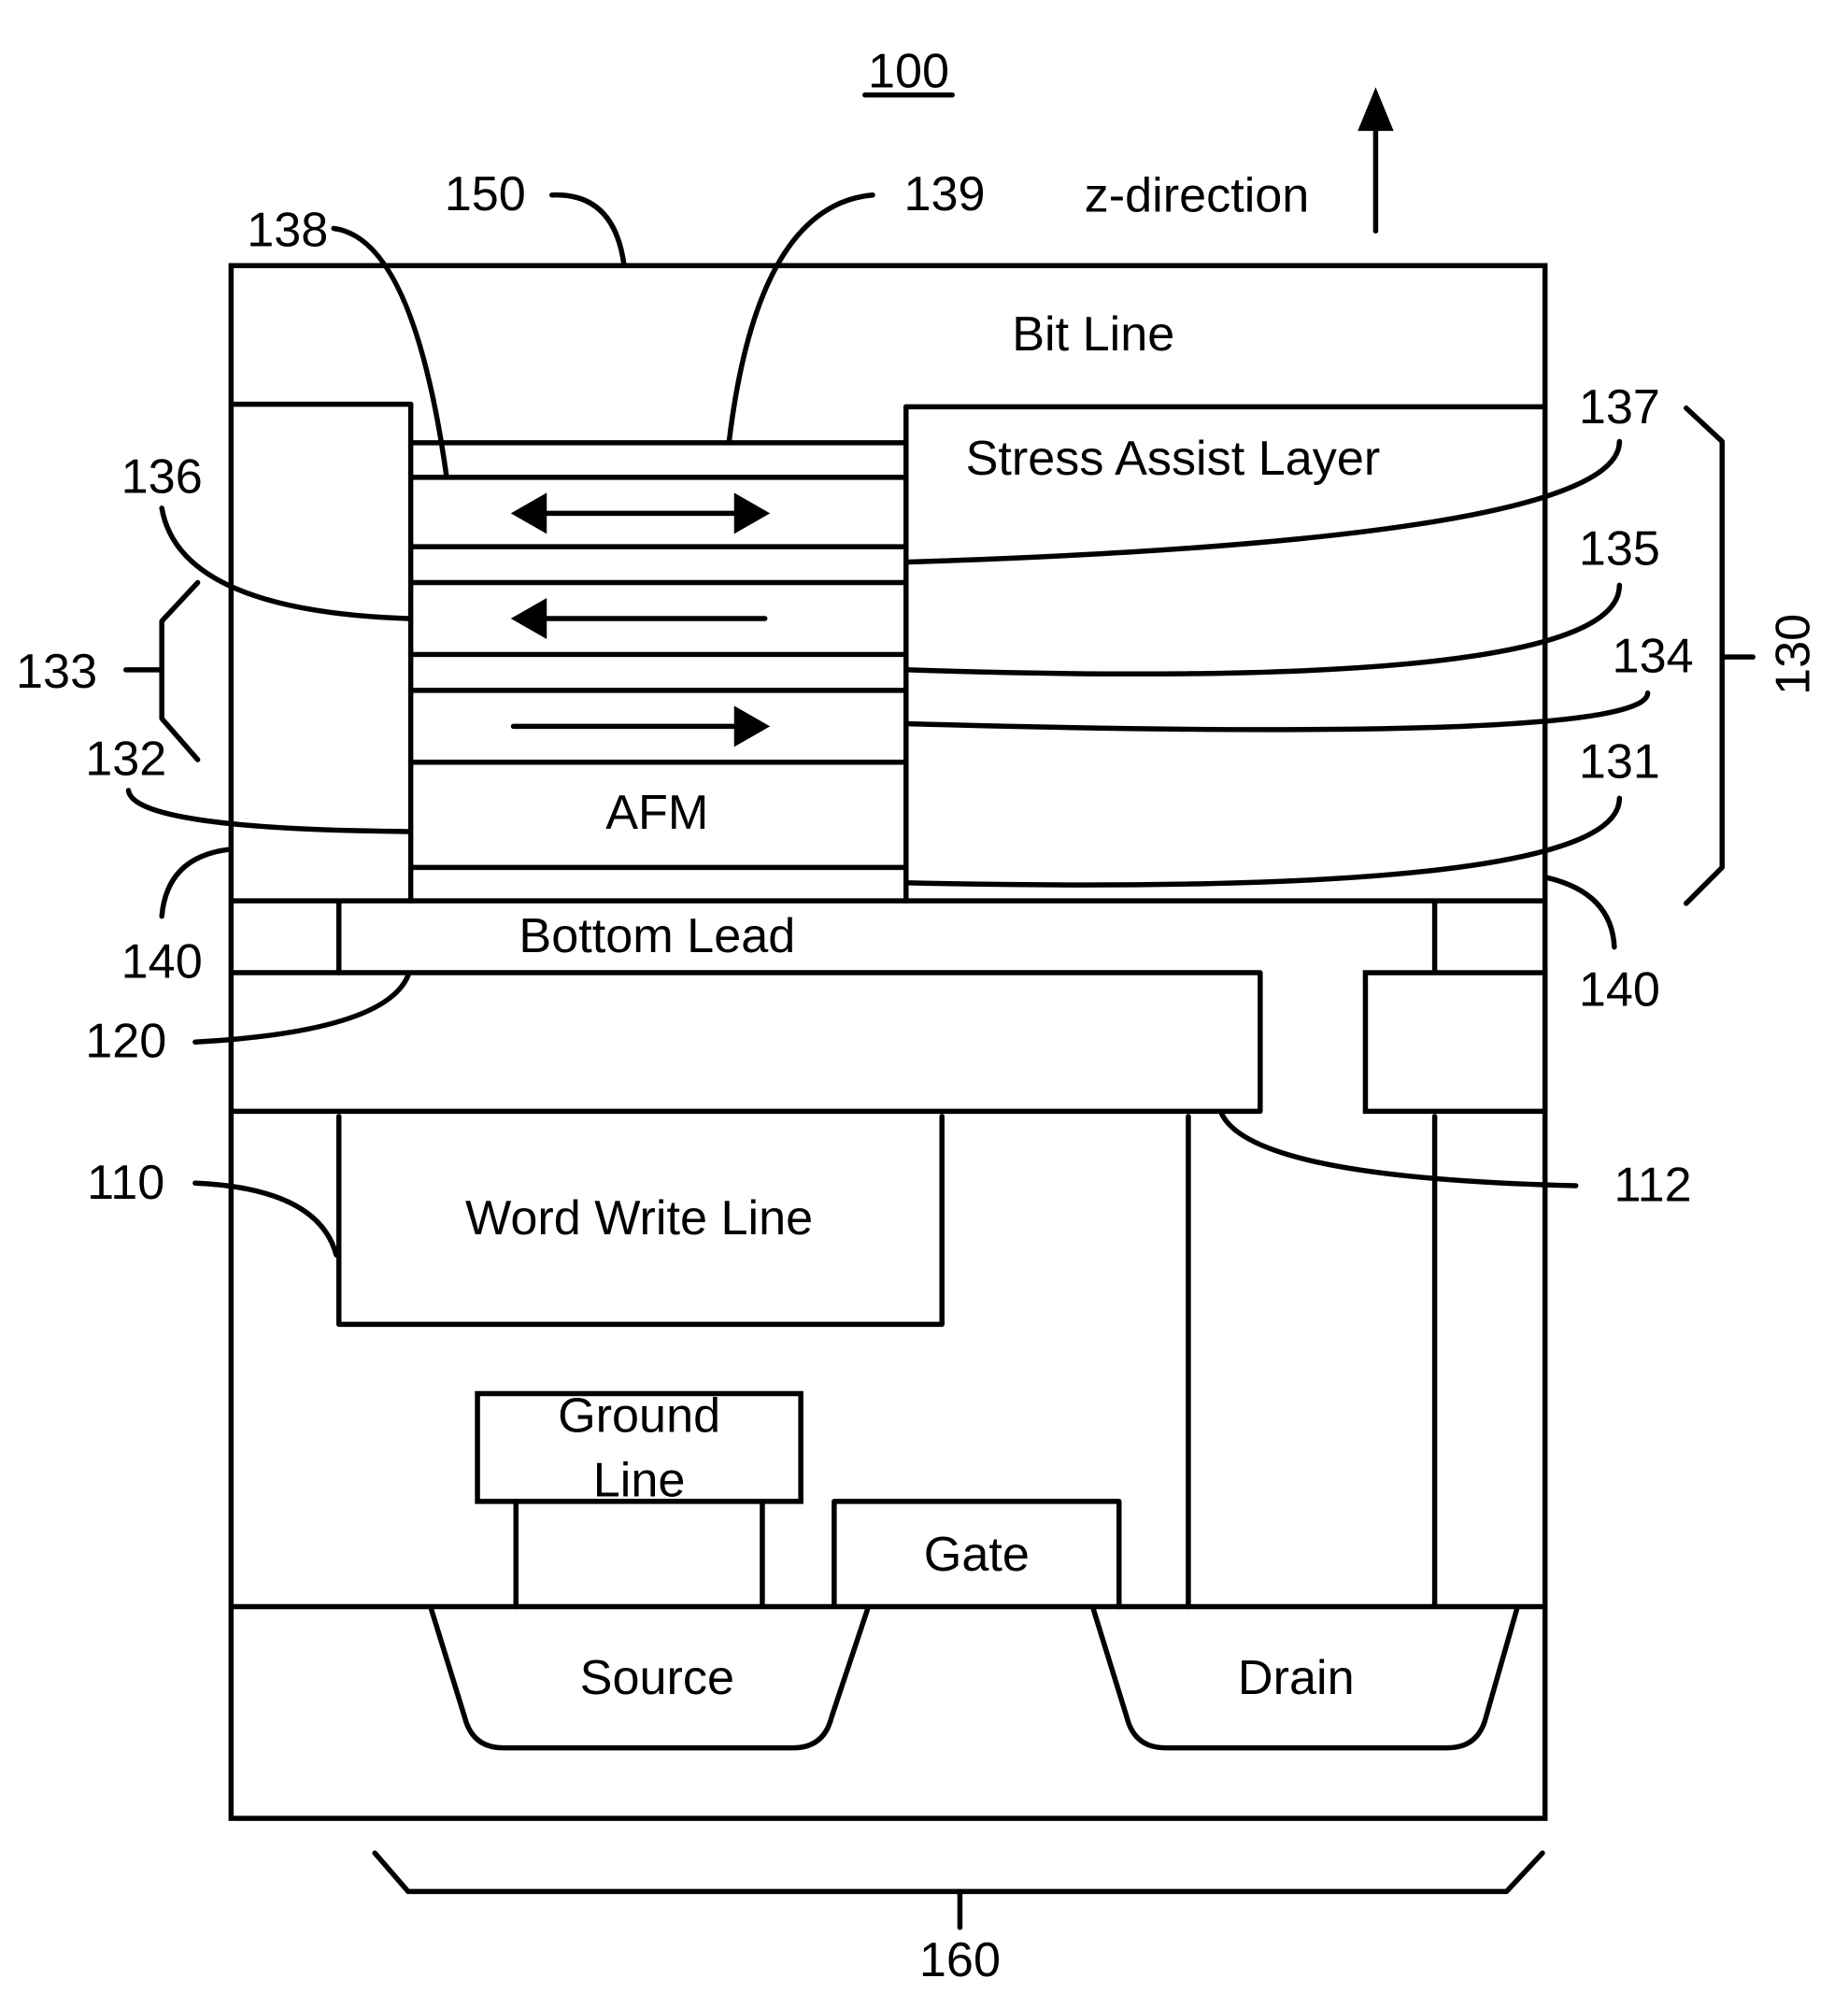 This screenshot has height=2007, width=1848. Describe the element at coordinates (639, 1480) in the screenshot. I see `ground-line-label-2: Line` at that location.